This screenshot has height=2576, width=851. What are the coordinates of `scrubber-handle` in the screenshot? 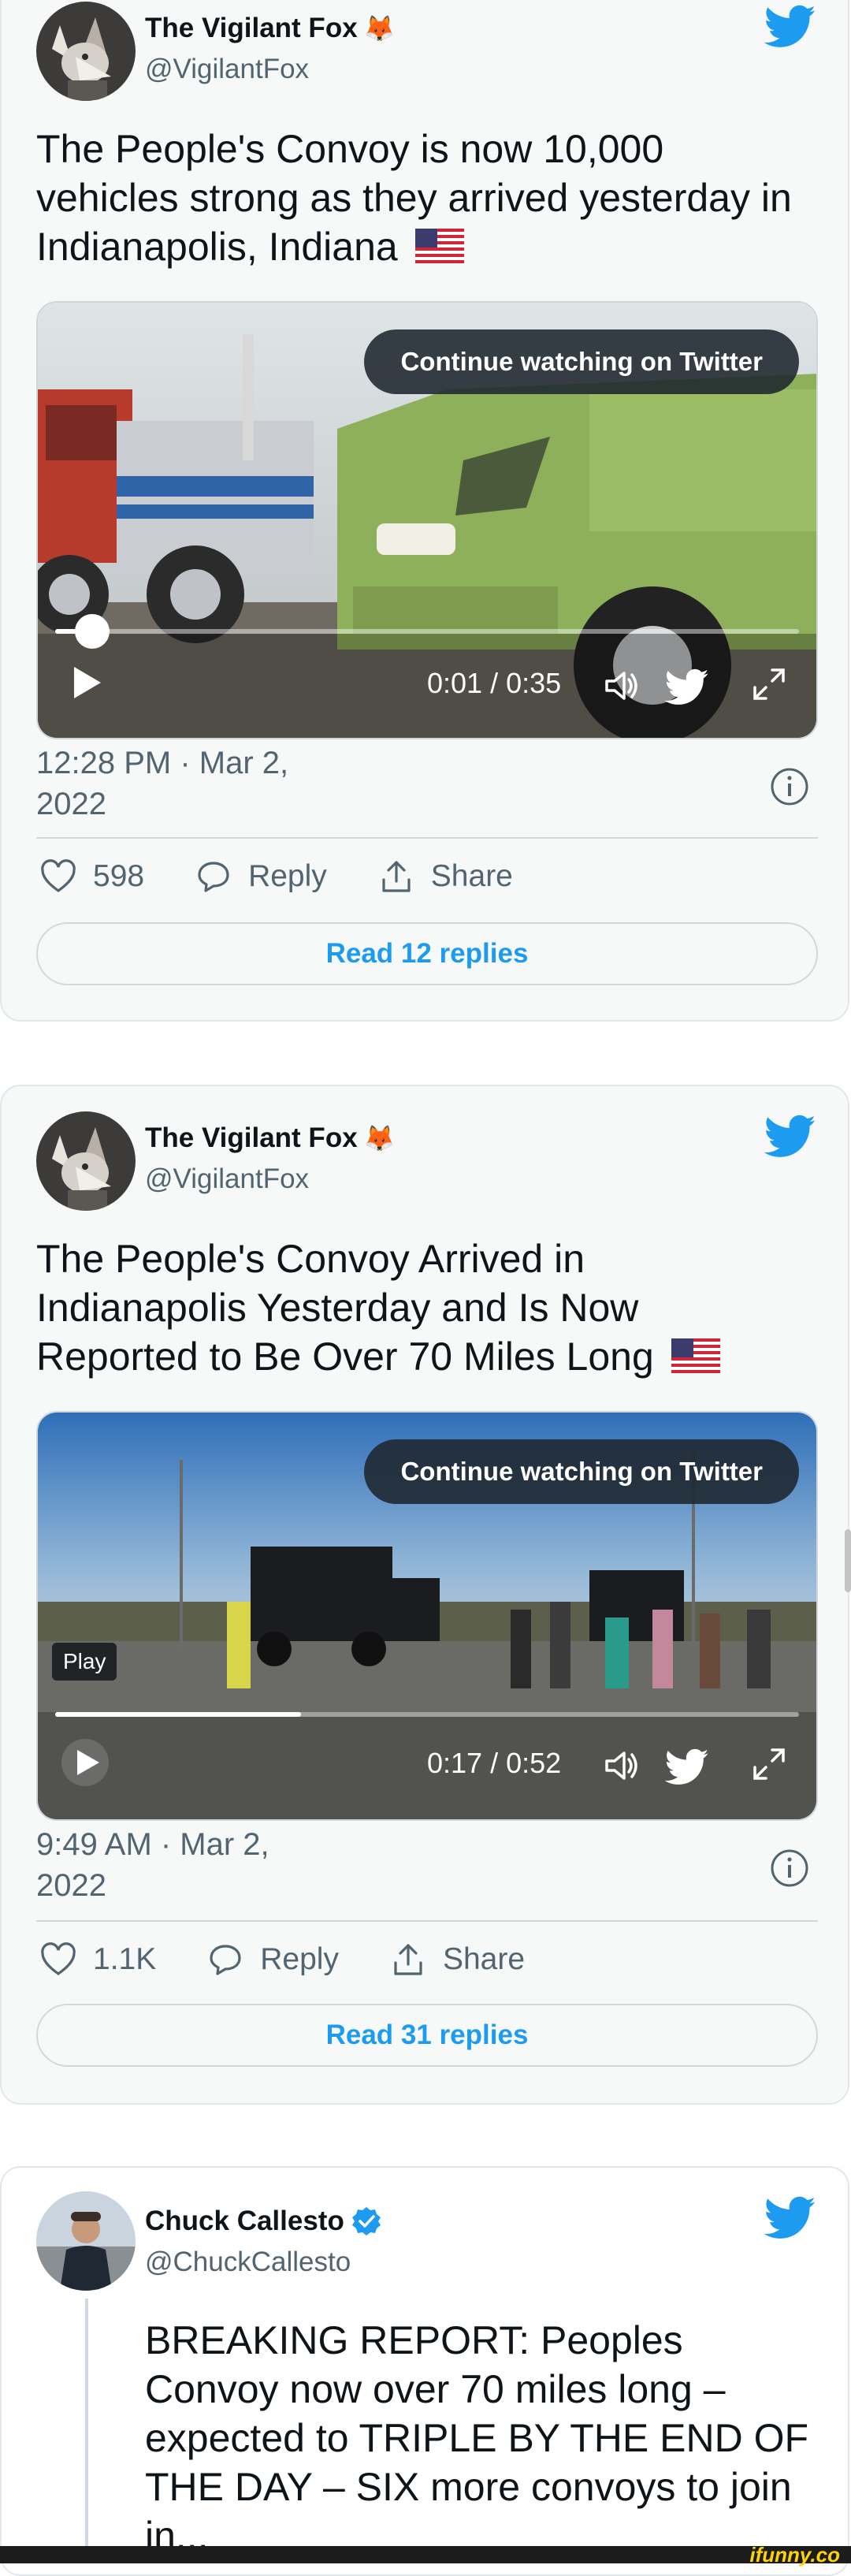 It's located at (92, 631).